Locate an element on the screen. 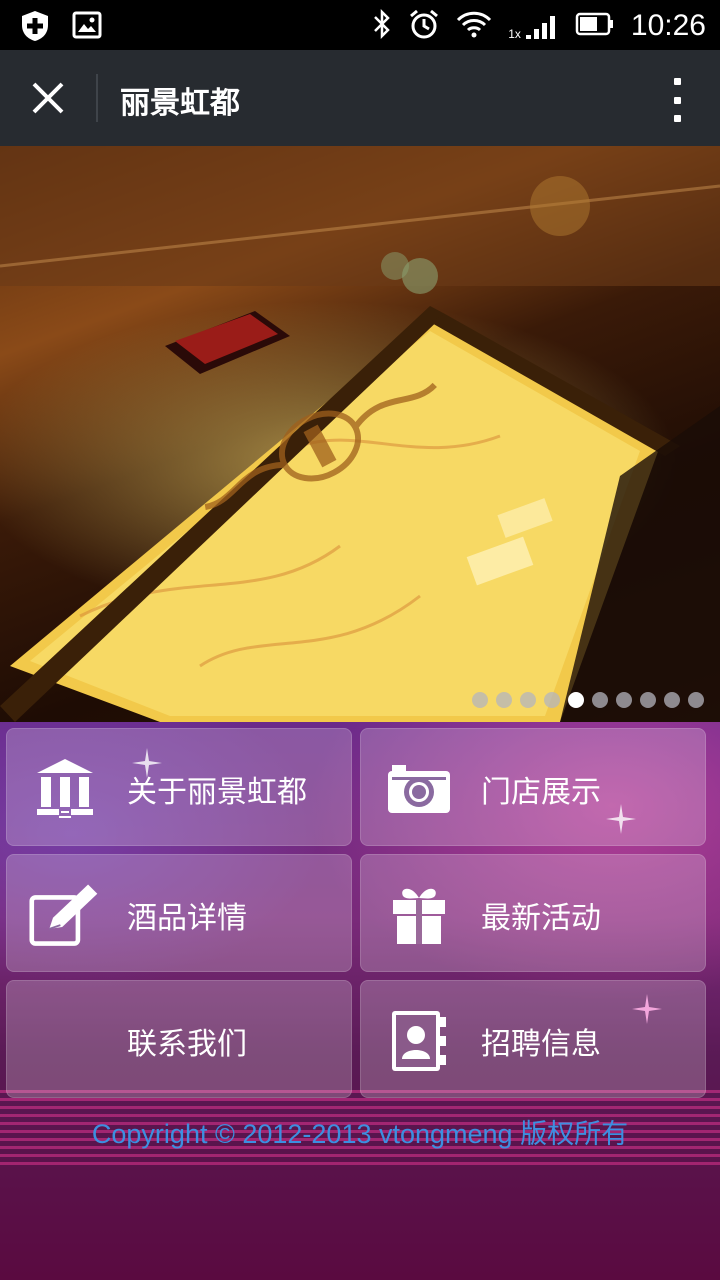 Image resolution: width=720 pixels, height=1280 pixels. status-bar: 1x 10:26 is located at coordinates (360, 25).